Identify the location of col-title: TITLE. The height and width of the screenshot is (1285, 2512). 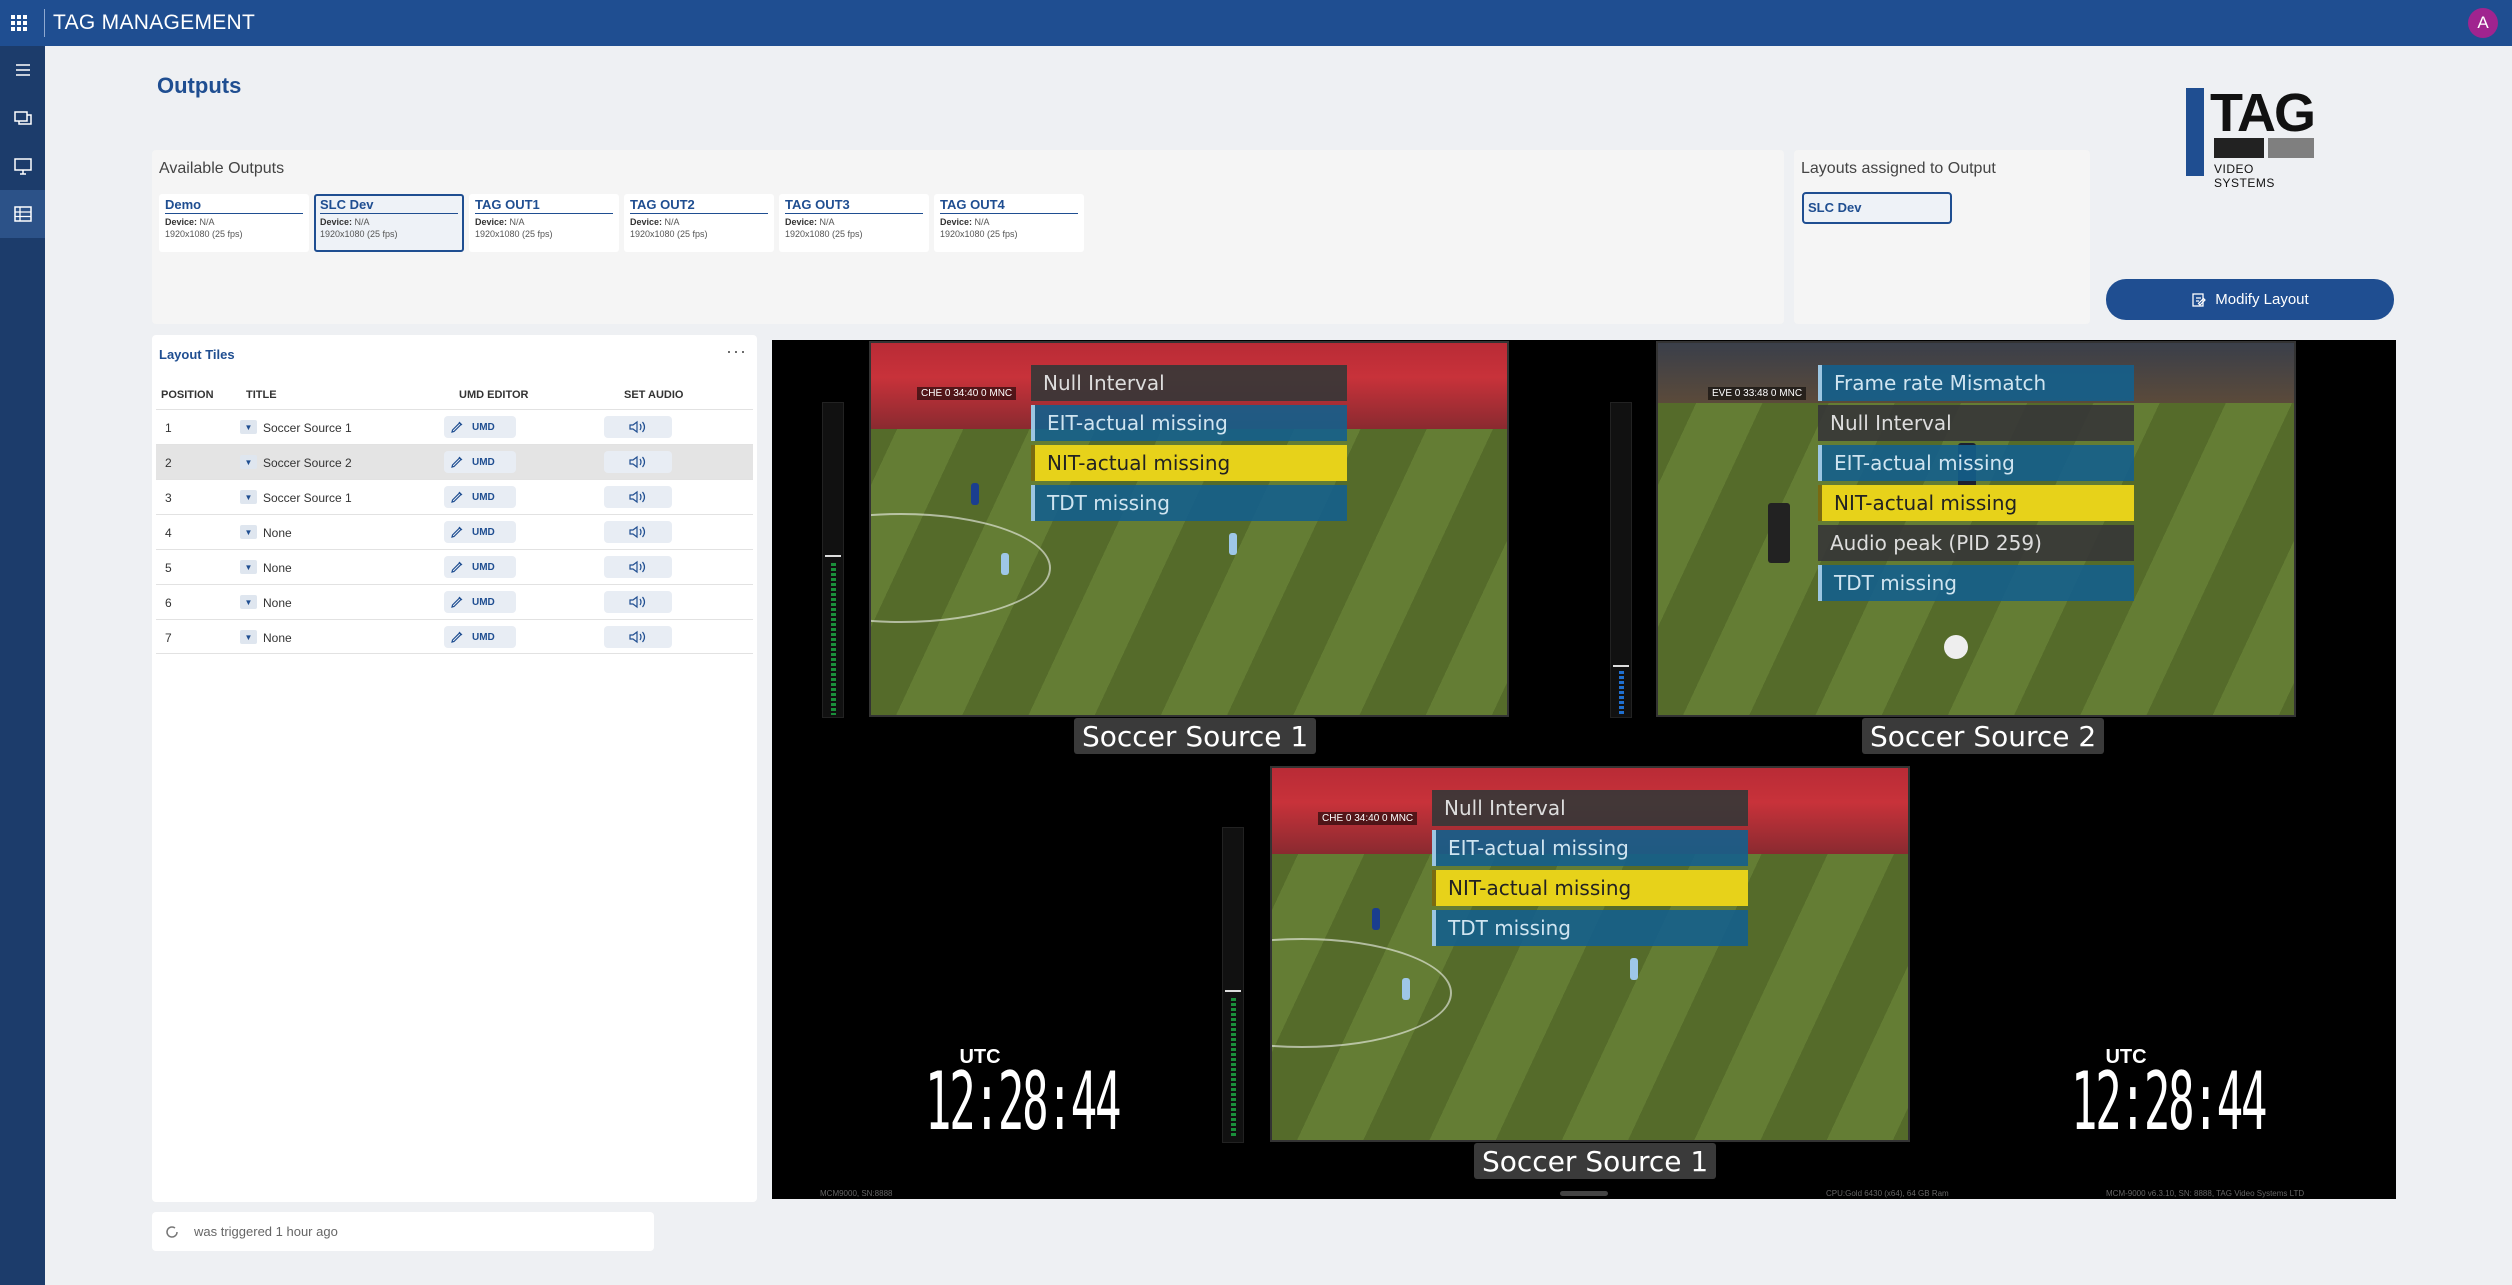
(261, 395).